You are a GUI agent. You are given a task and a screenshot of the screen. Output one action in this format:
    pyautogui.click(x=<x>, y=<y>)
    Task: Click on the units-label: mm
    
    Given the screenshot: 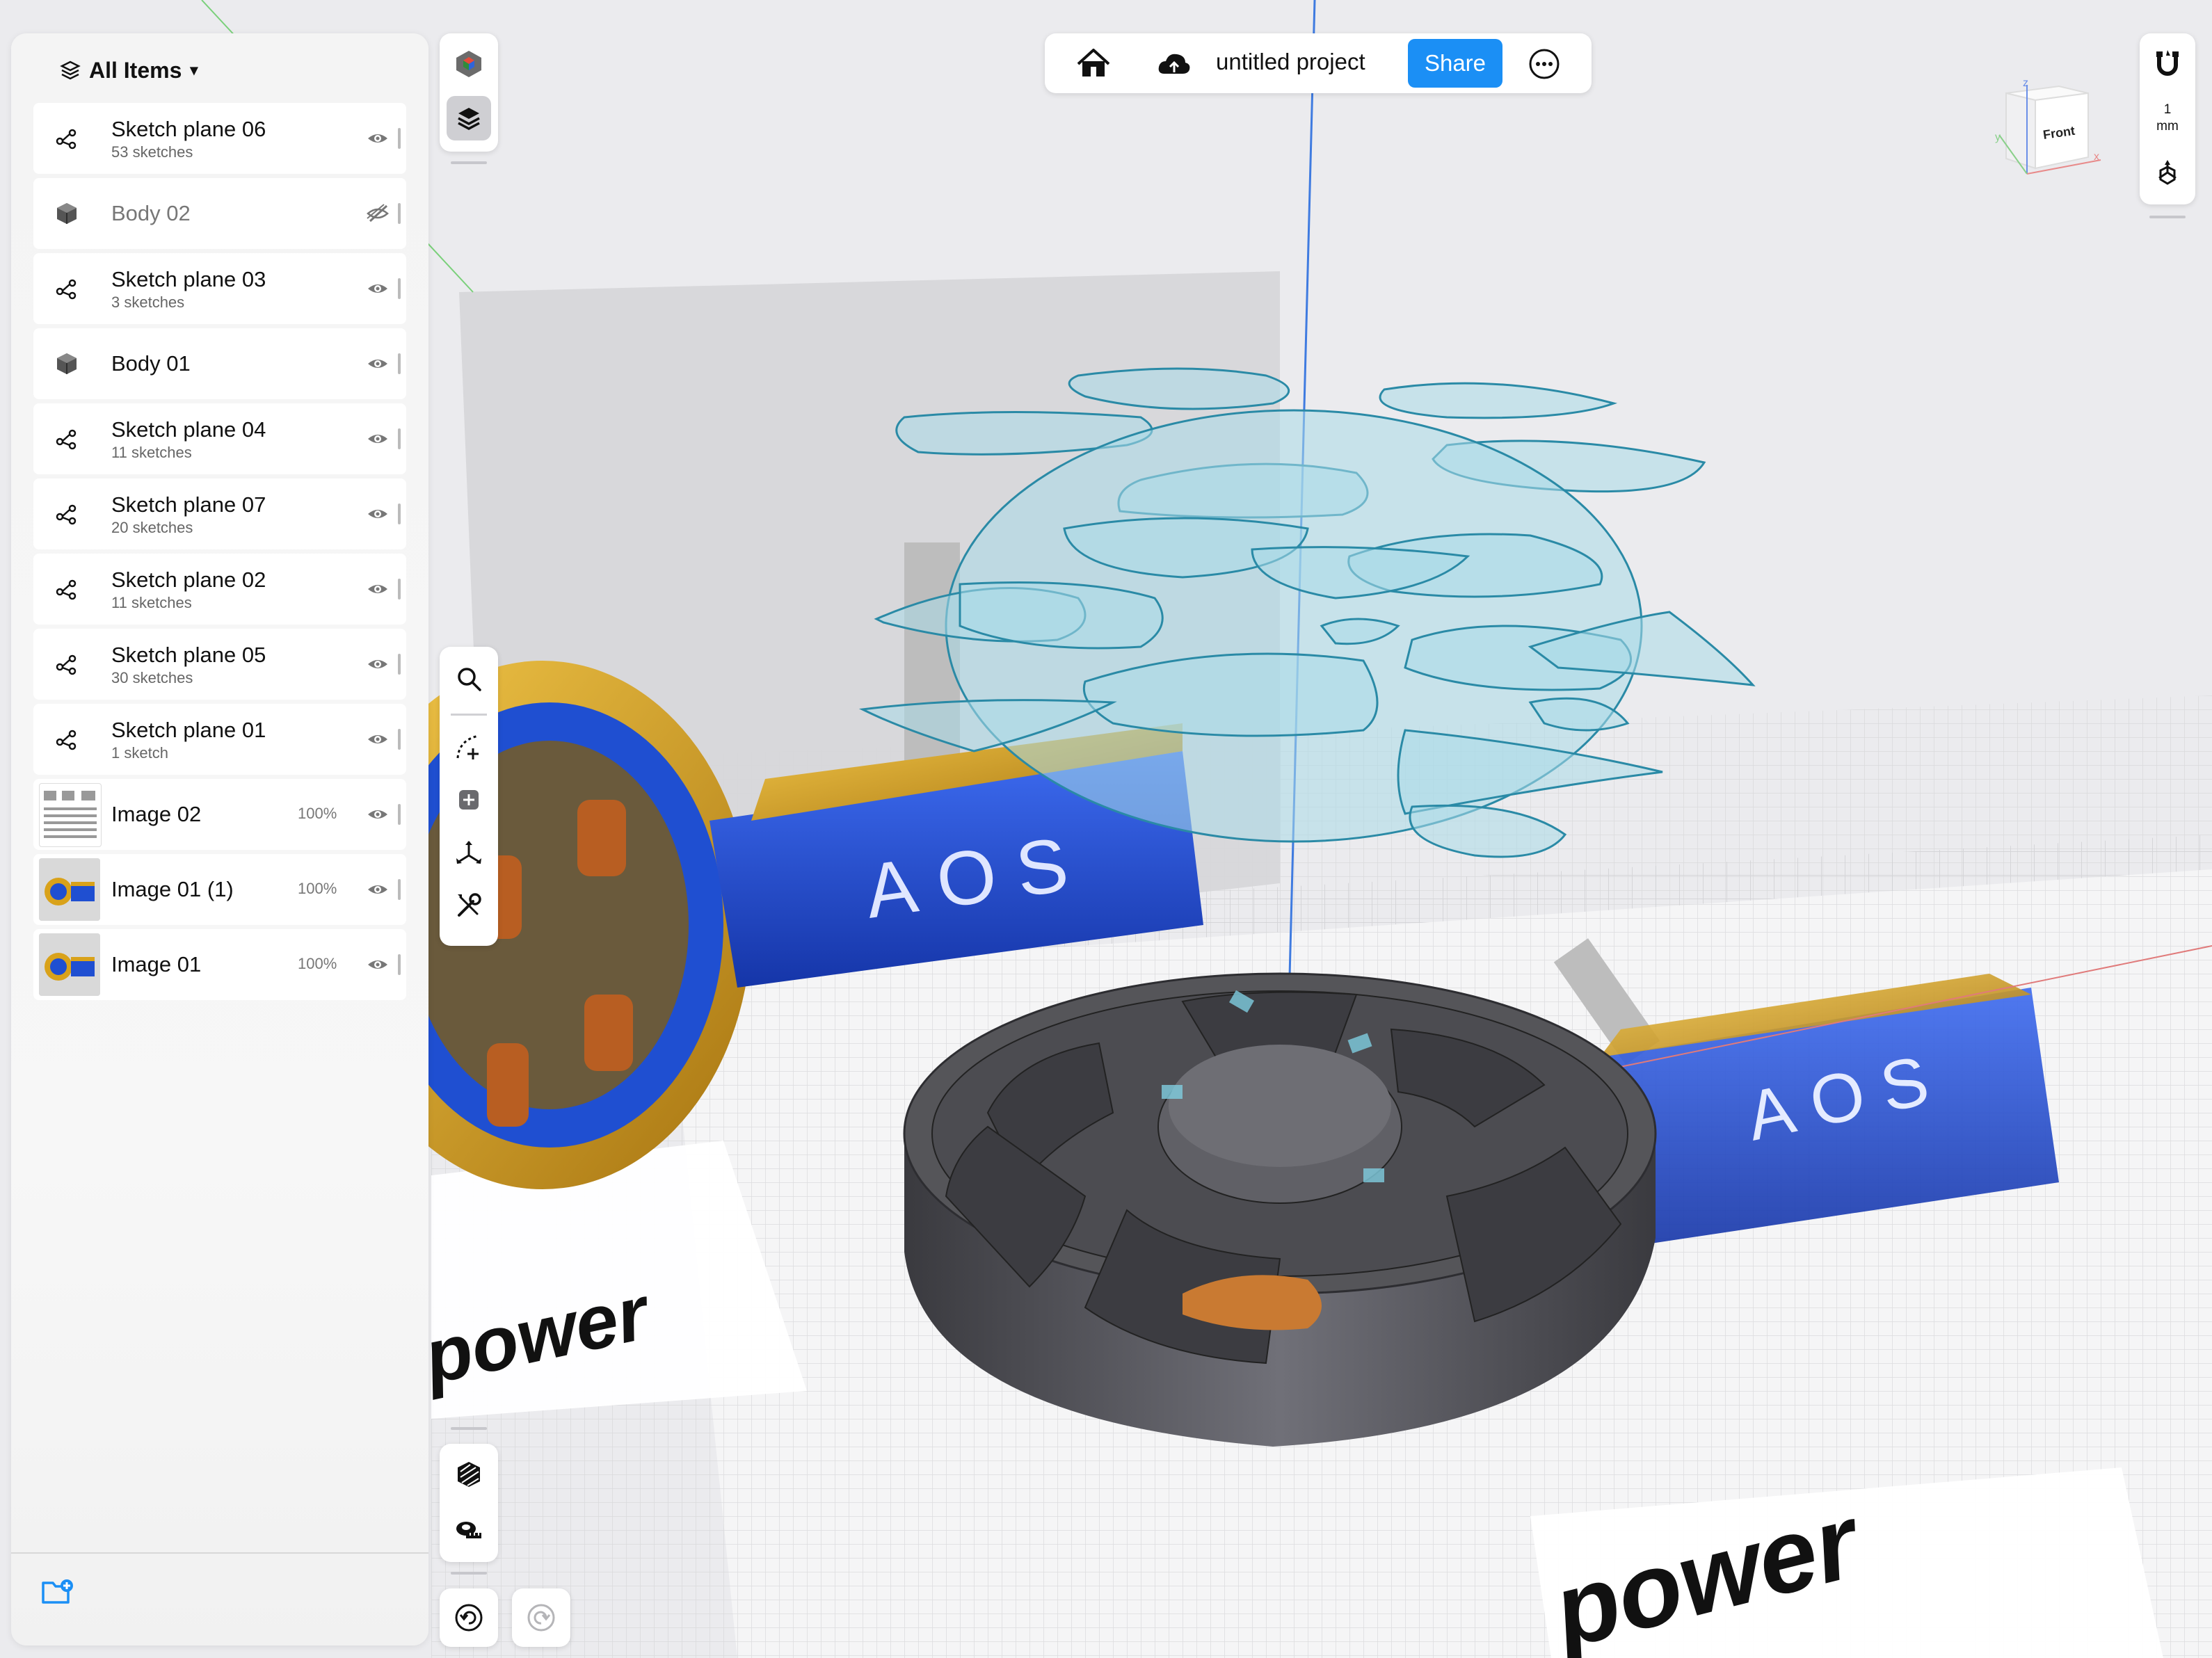 What is the action you would take?
    pyautogui.click(x=2167, y=126)
    